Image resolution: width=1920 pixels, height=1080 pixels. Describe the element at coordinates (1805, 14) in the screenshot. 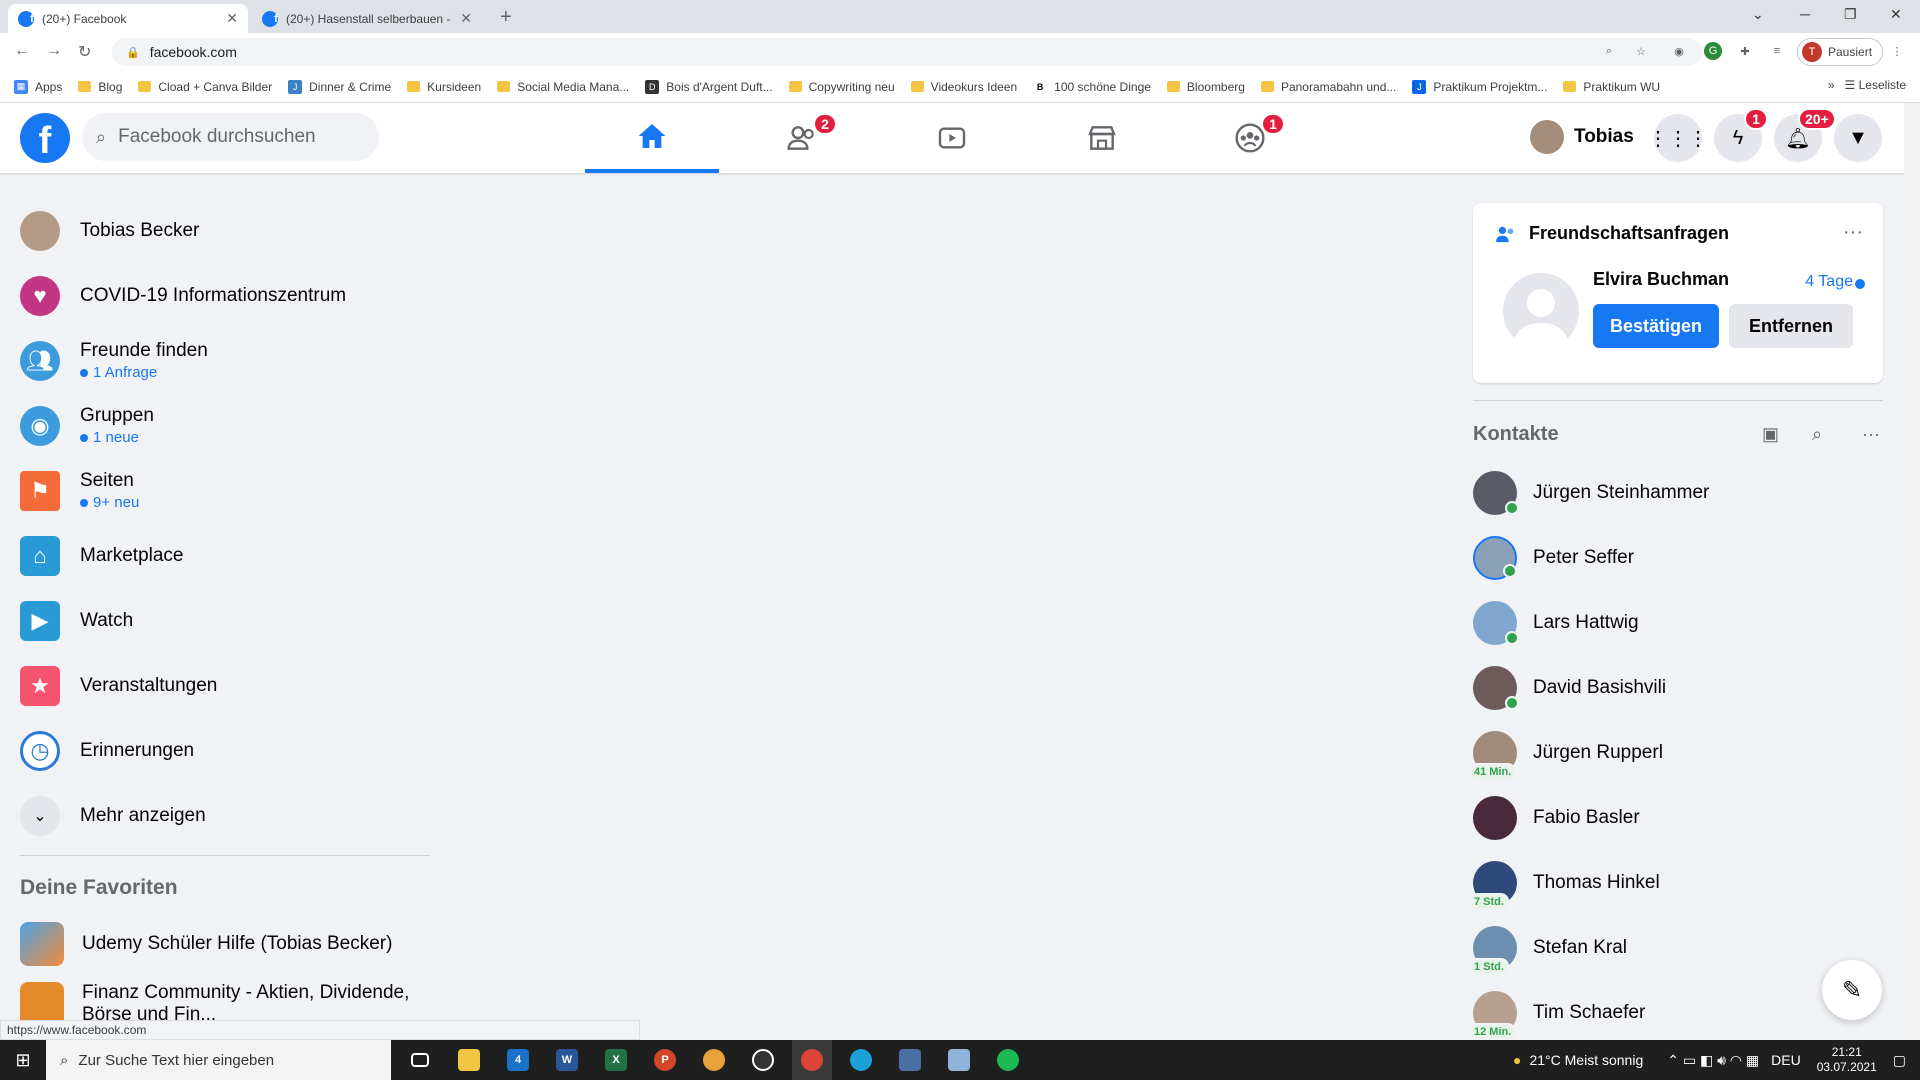

I see `minimize-icon: ─` at that location.